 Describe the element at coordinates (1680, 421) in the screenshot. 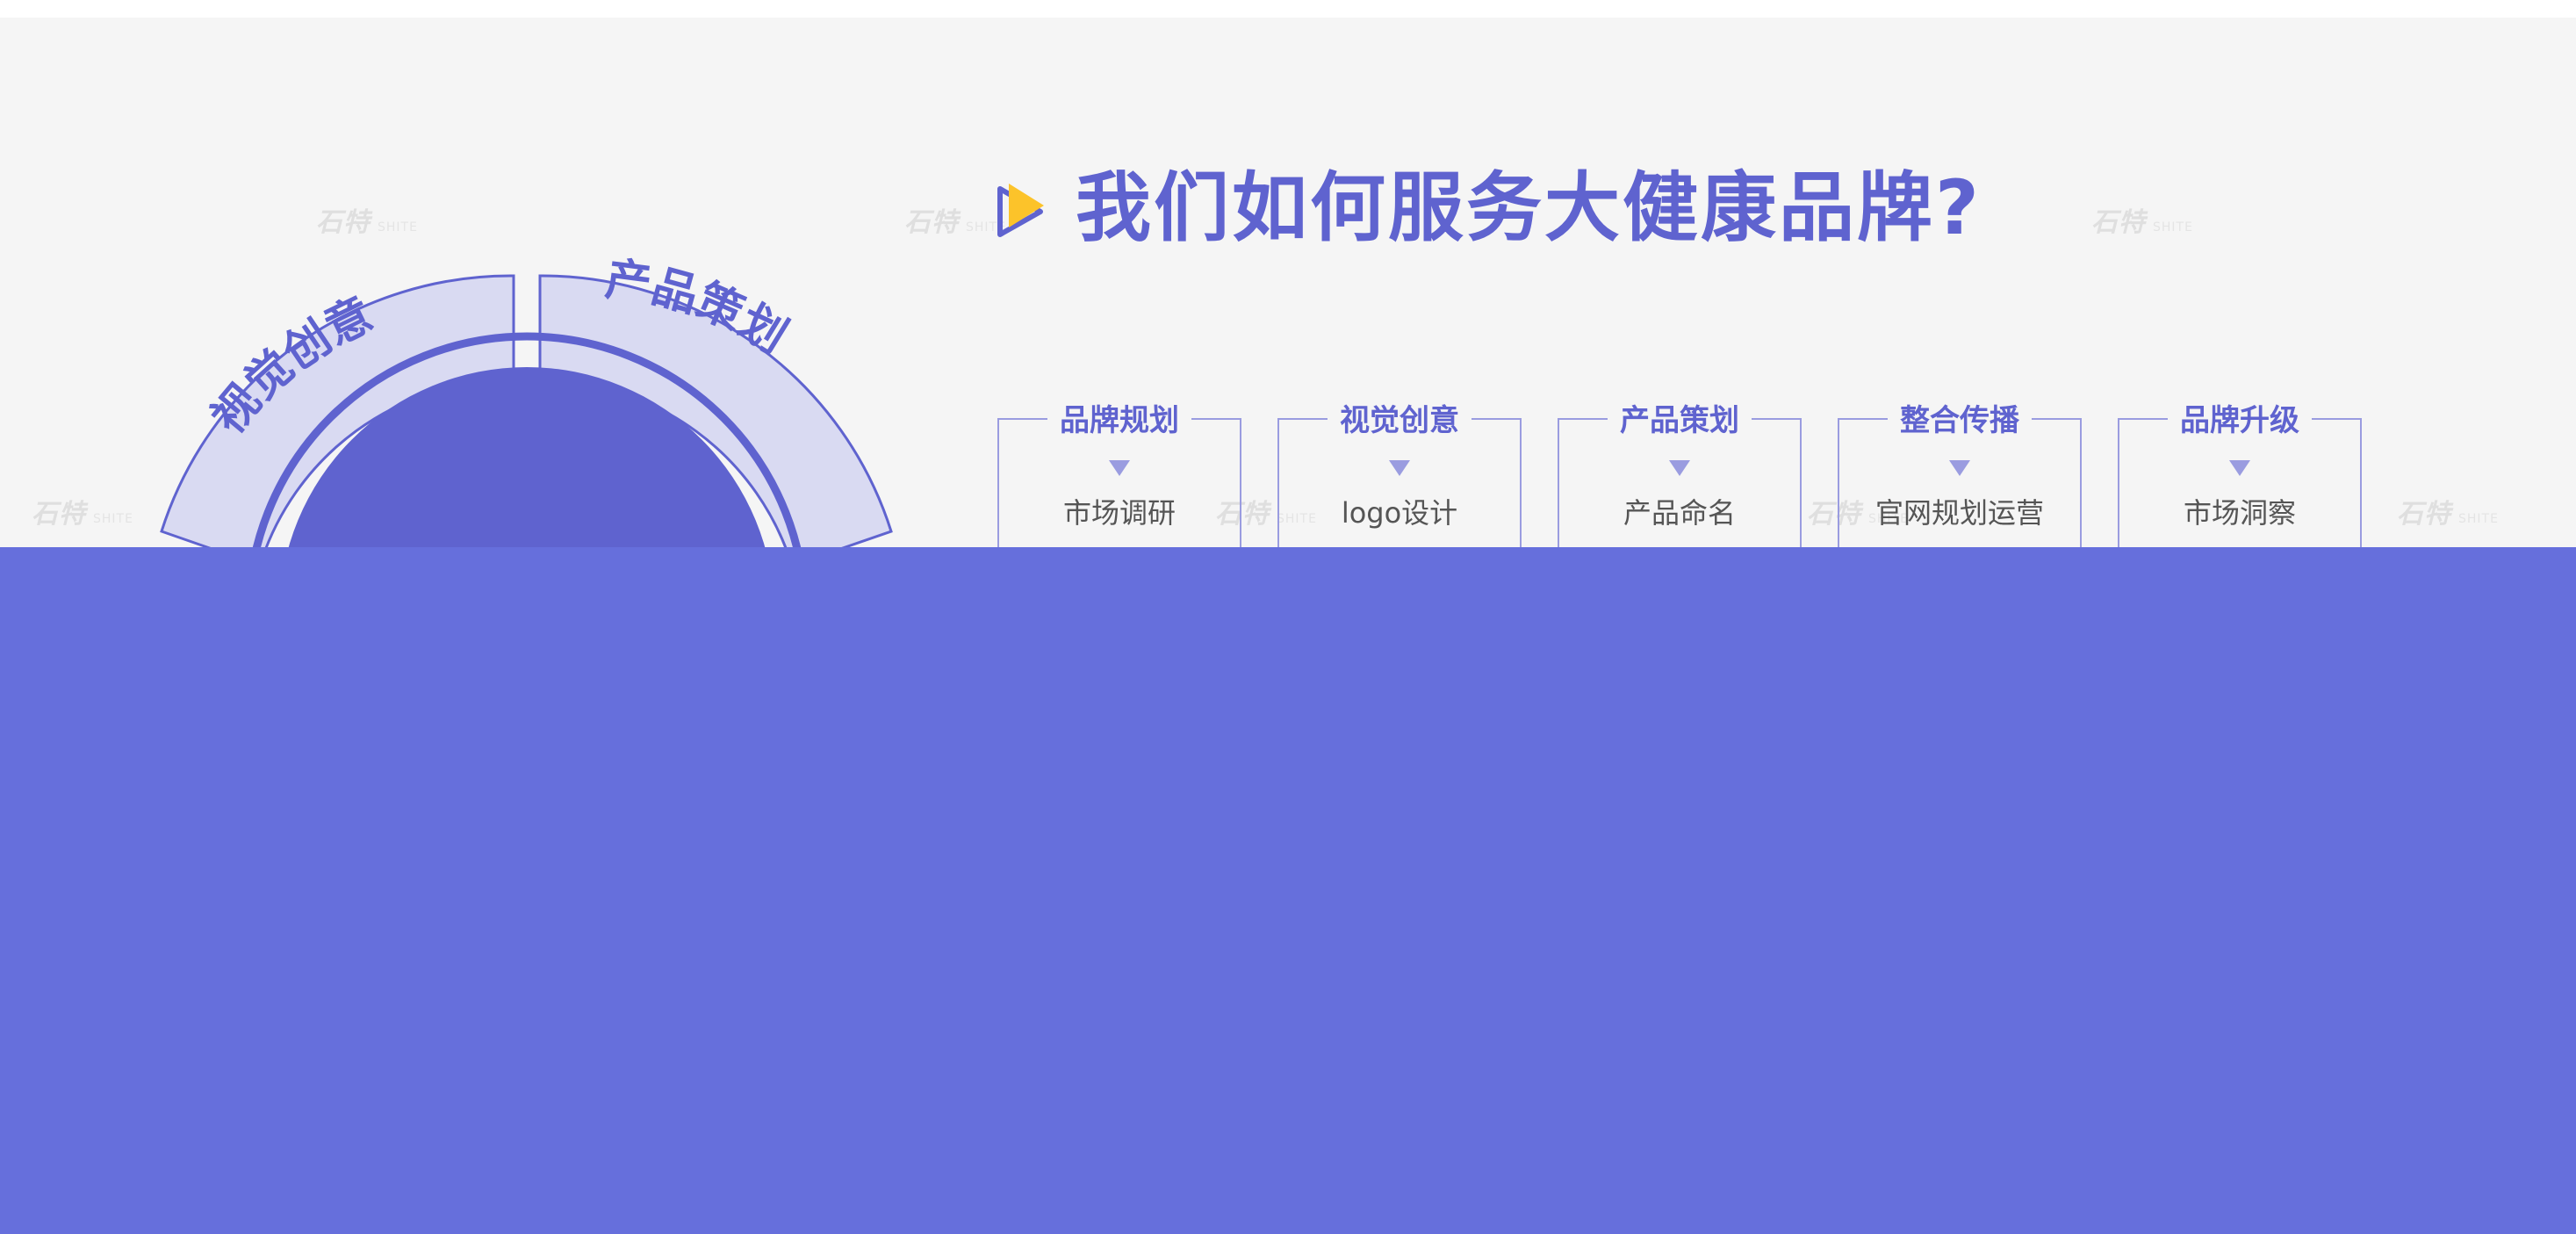

I see `column-heading: 产品策划` at that location.